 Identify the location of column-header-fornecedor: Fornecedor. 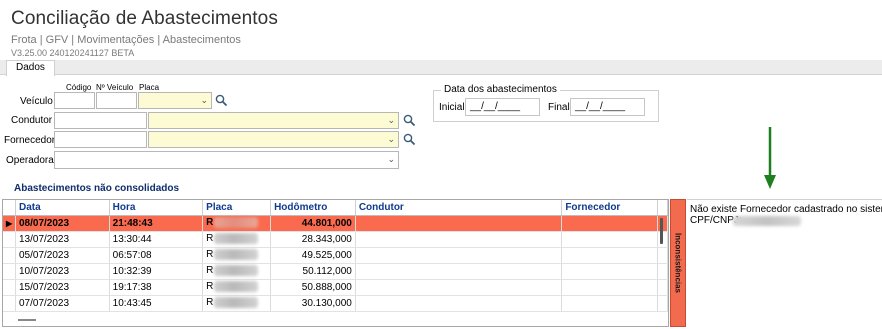
(609, 208).